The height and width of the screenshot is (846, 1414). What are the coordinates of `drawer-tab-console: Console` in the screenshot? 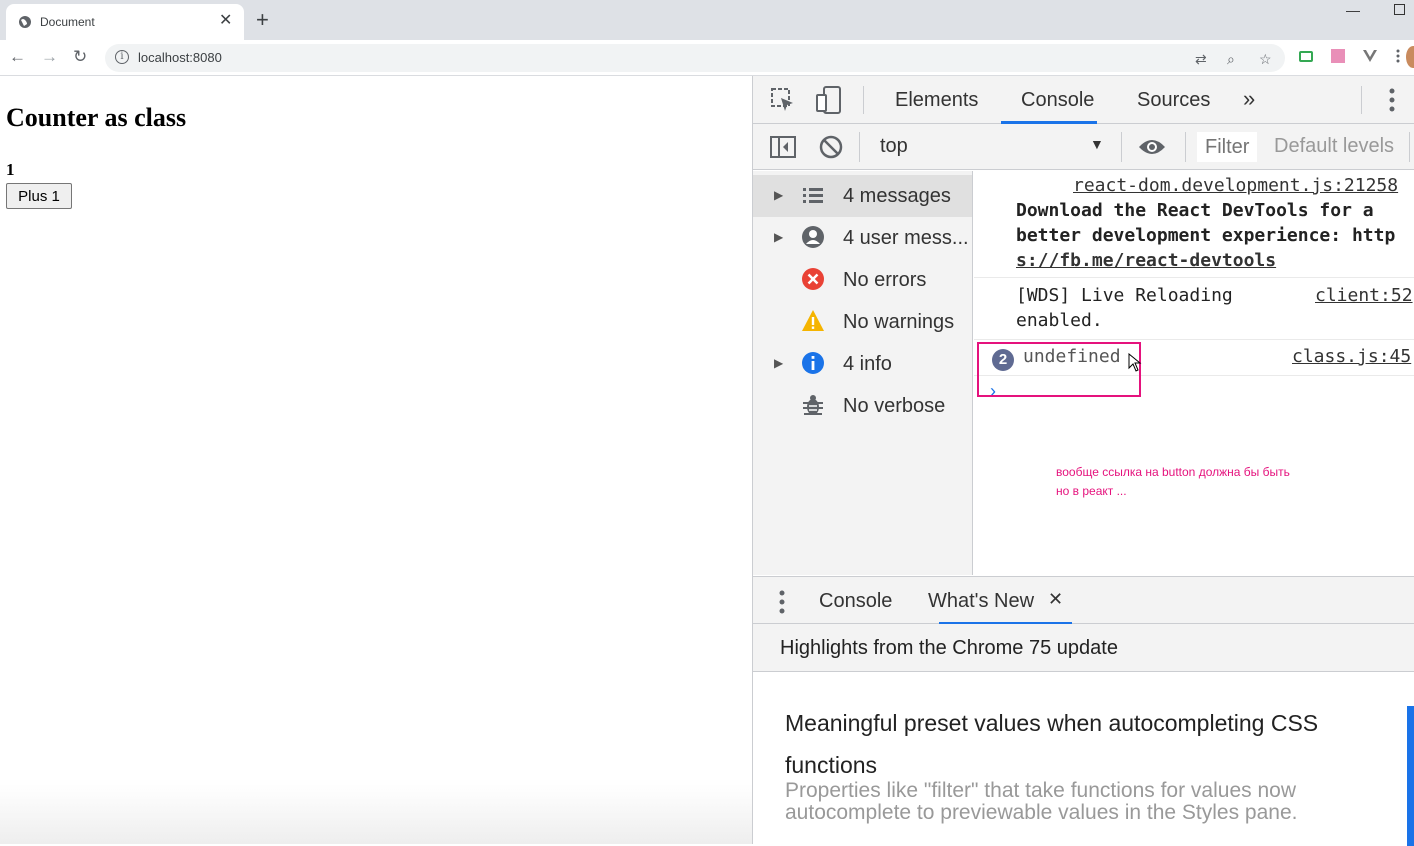 It's located at (855, 601).